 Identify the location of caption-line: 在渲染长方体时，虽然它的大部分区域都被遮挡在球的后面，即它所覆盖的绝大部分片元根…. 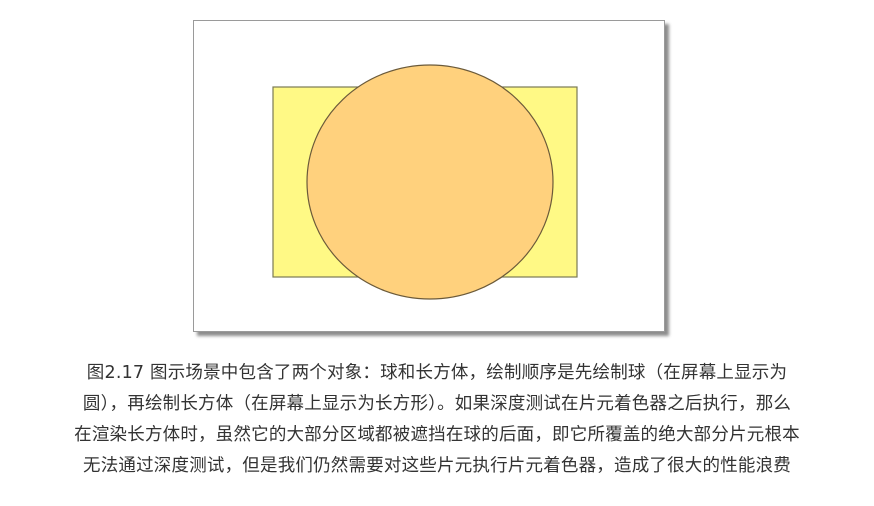
(437, 435).